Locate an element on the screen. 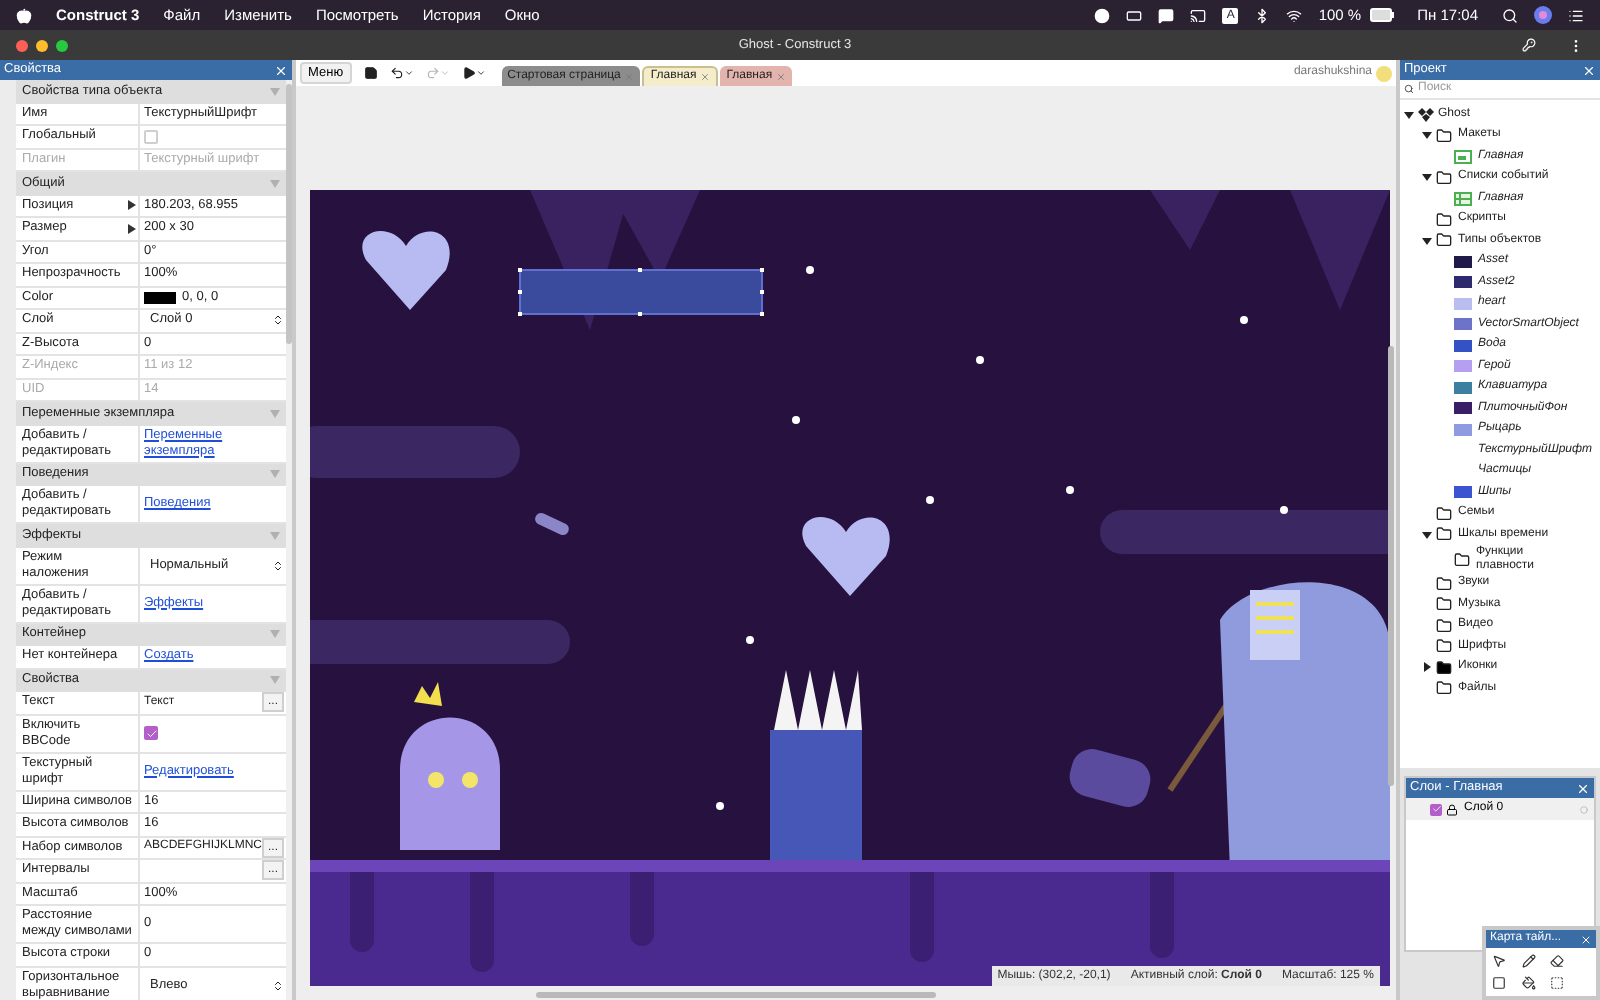 This screenshot has width=1600, height=1000. avatar is located at coordinates (1384, 73).